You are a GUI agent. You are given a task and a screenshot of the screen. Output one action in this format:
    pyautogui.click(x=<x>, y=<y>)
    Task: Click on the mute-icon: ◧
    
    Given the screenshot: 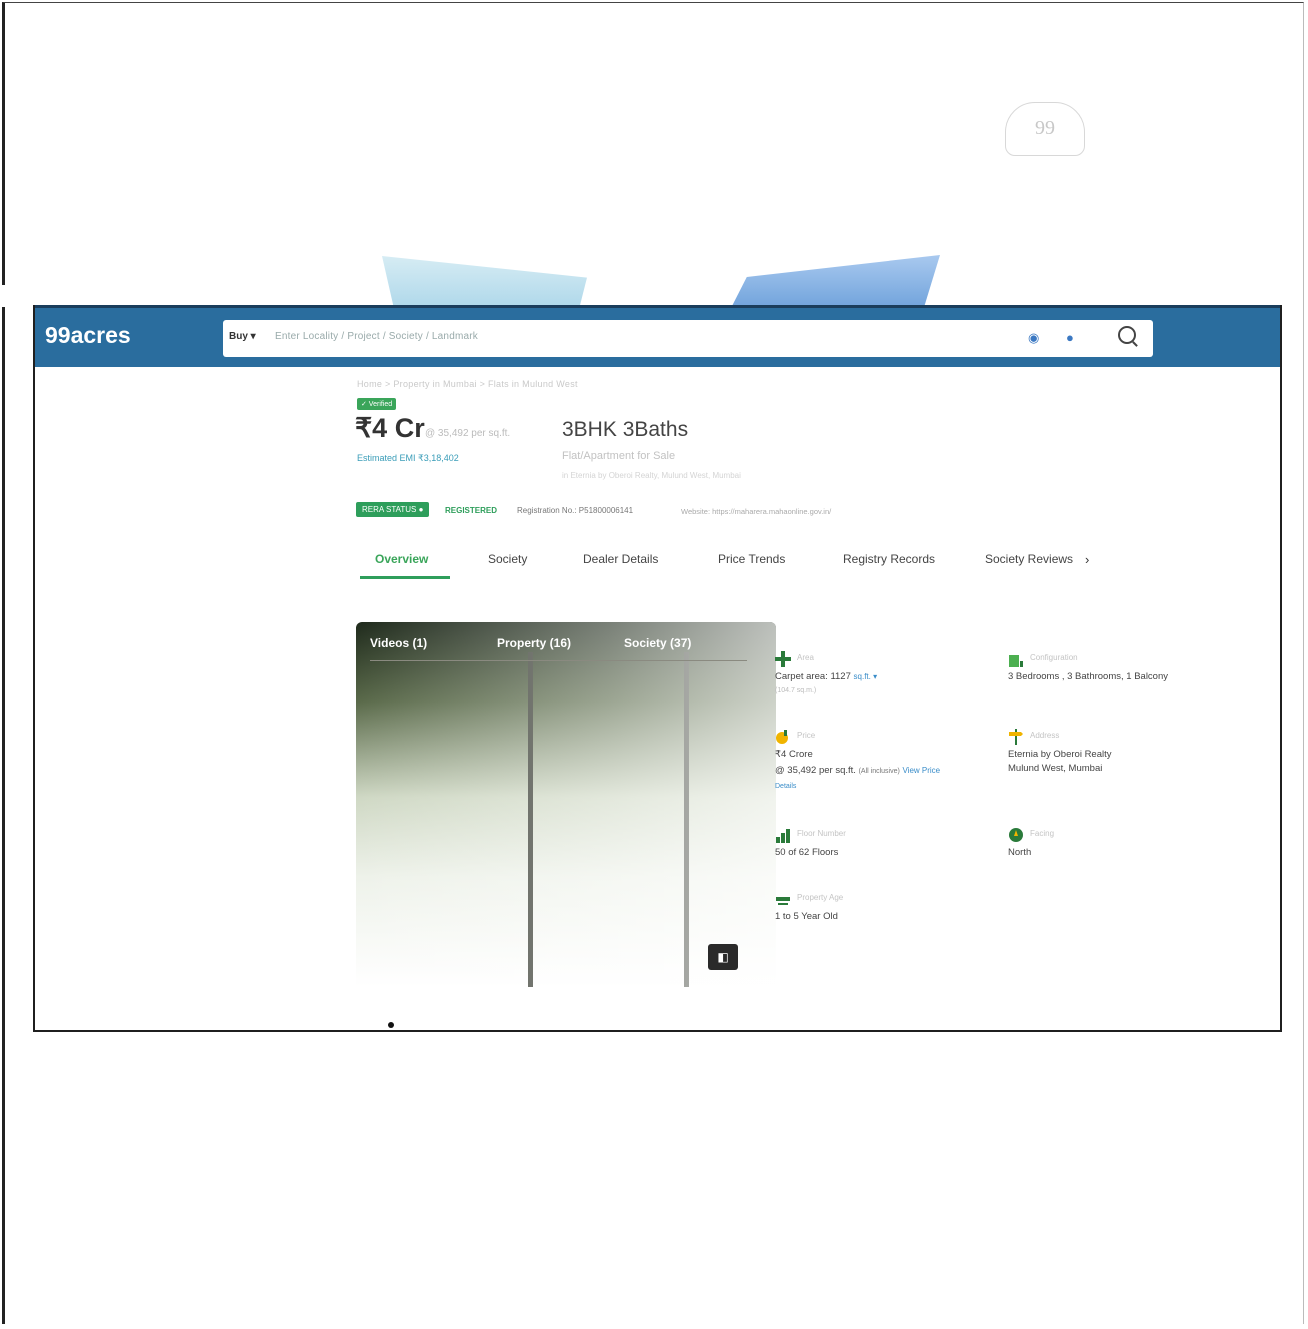 What is the action you would take?
    pyautogui.click(x=723, y=957)
    